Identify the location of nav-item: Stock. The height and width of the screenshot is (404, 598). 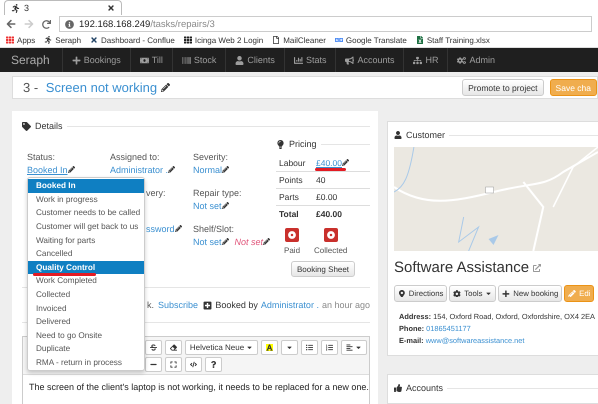
(205, 60).